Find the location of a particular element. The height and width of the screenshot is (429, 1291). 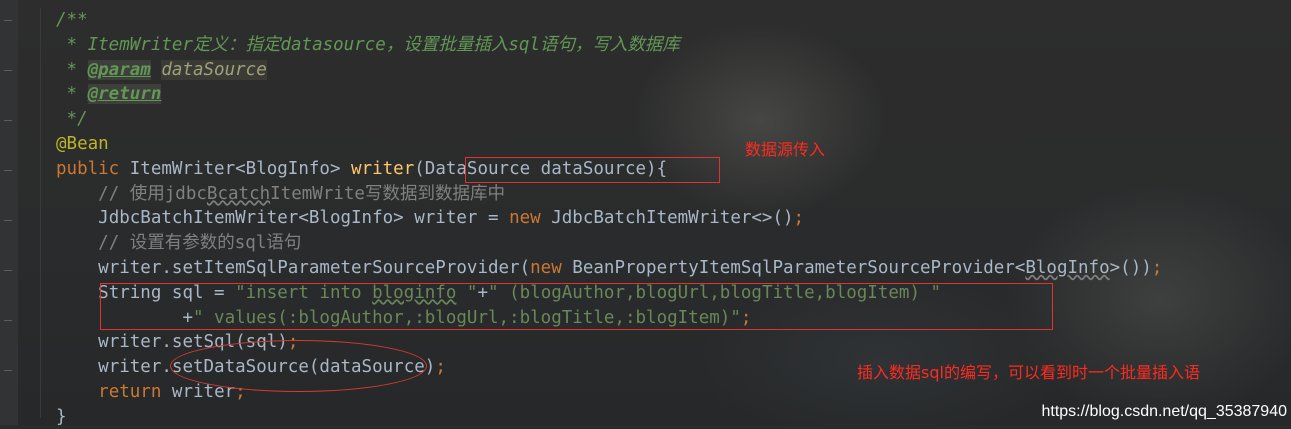

code-line: } is located at coordinates (61, 417).